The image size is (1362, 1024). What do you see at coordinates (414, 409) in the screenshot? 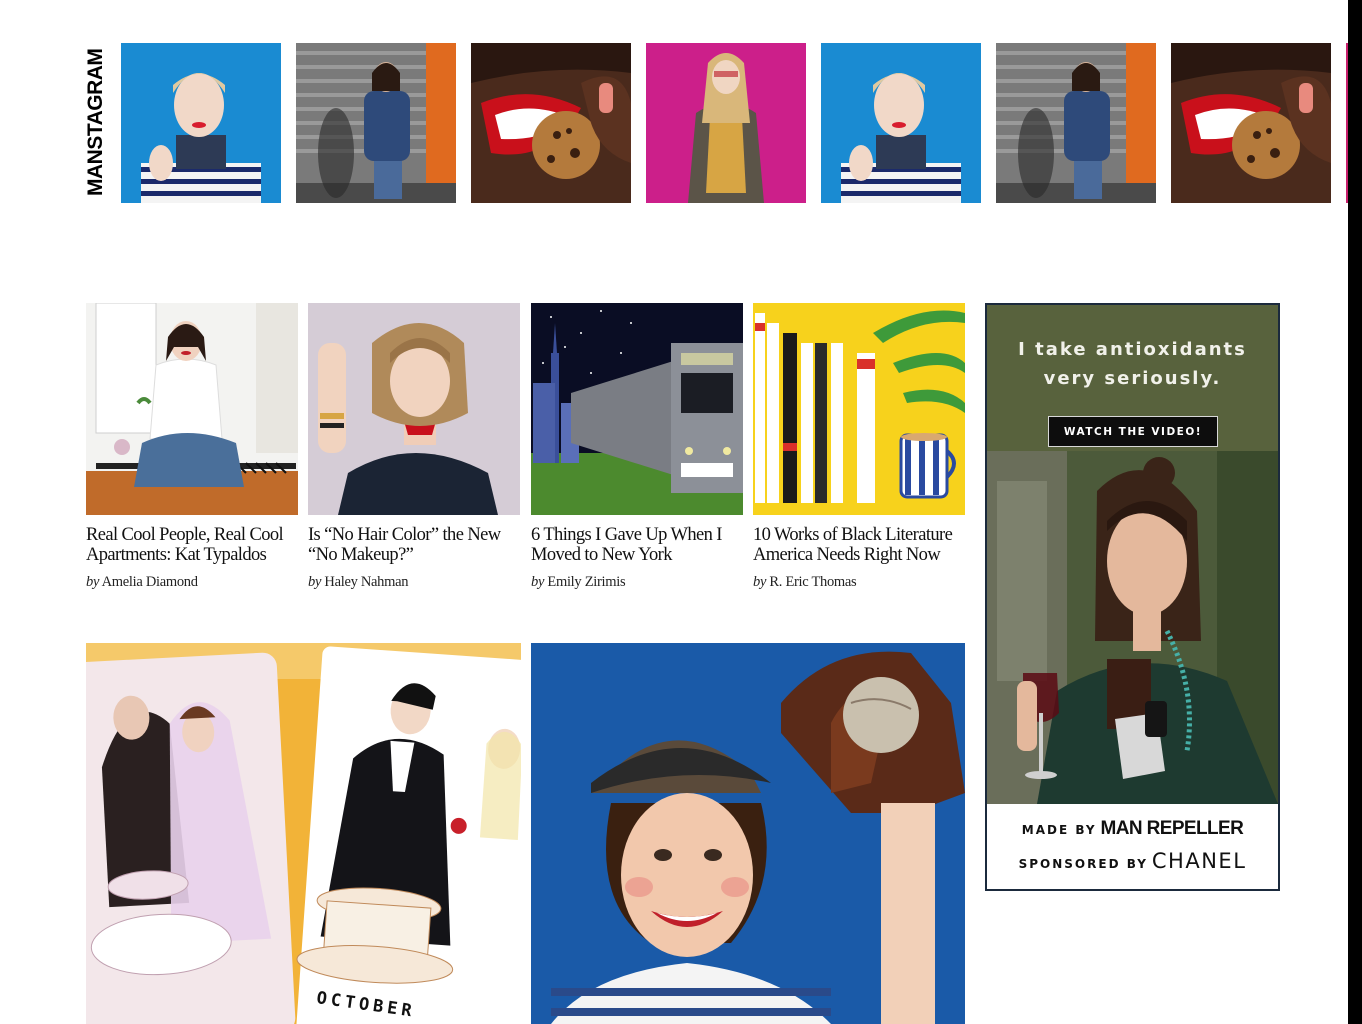
I see `article-image-hair` at bounding box center [414, 409].